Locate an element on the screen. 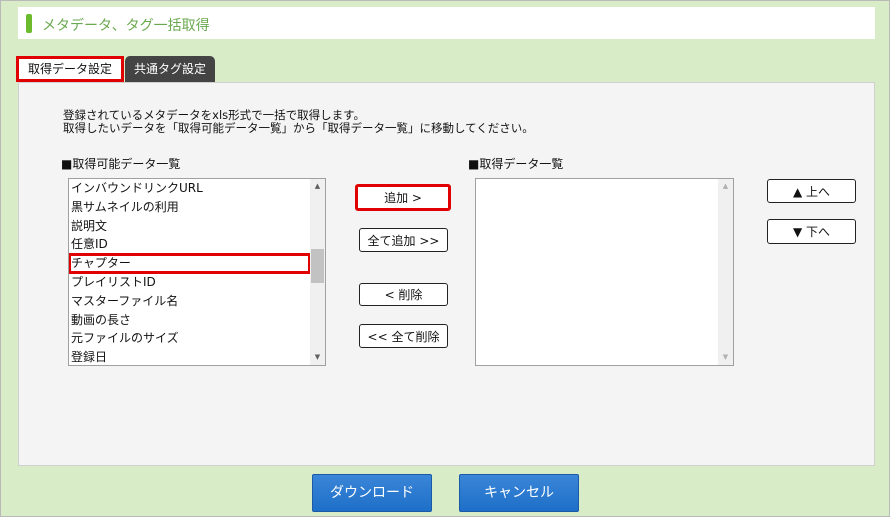  list-item-registration-date: 登録日 is located at coordinates (189, 356).